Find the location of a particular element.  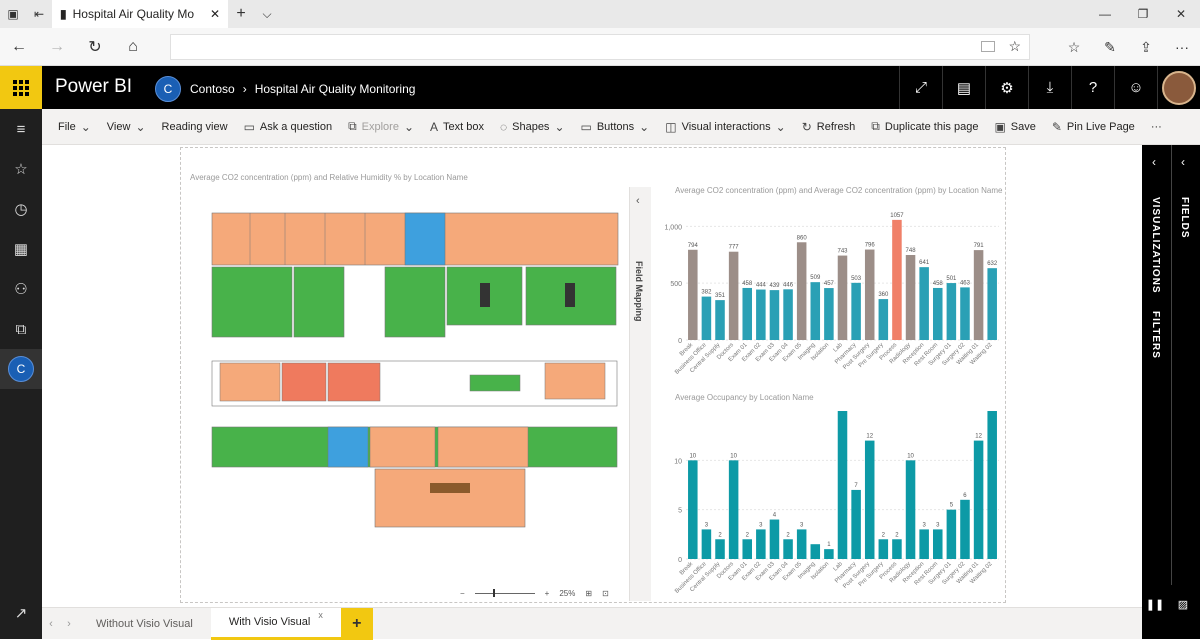

zoom-slider is located at coordinates (504, 593).